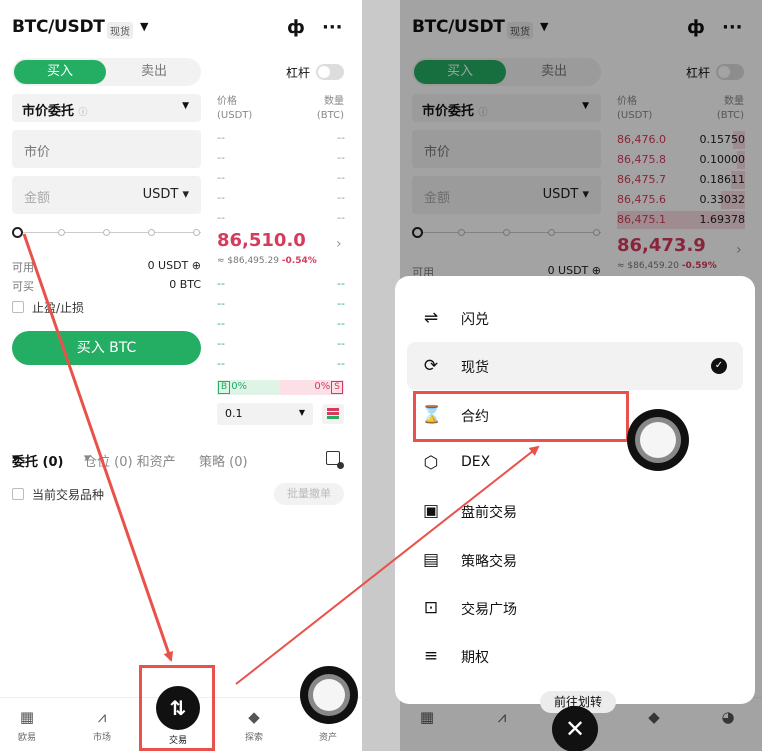 The image size is (762, 751). What do you see at coordinates (98, 447) in the screenshot?
I see `arrow-to-trade-tab` at bounding box center [98, 447].